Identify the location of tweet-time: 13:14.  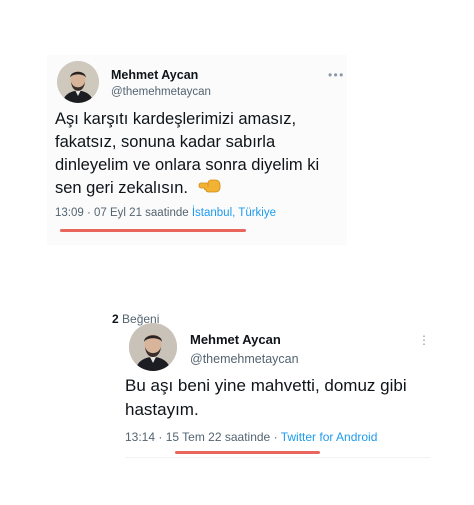
(140, 437).